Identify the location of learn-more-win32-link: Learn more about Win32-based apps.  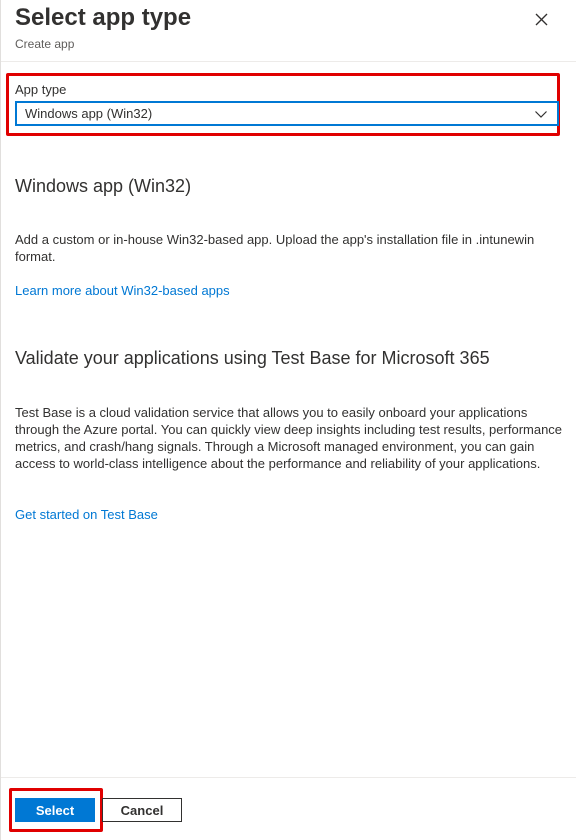
(122, 290).